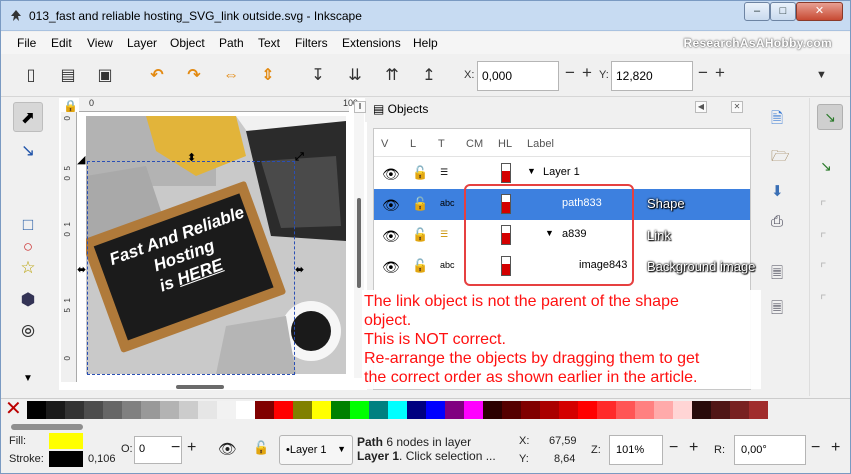 Image resolution: width=851 pixels, height=474 pixels. Describe the element at coordinates (777, 120) in the screenshot. I see `new-document-icon: 🗎` at that location.